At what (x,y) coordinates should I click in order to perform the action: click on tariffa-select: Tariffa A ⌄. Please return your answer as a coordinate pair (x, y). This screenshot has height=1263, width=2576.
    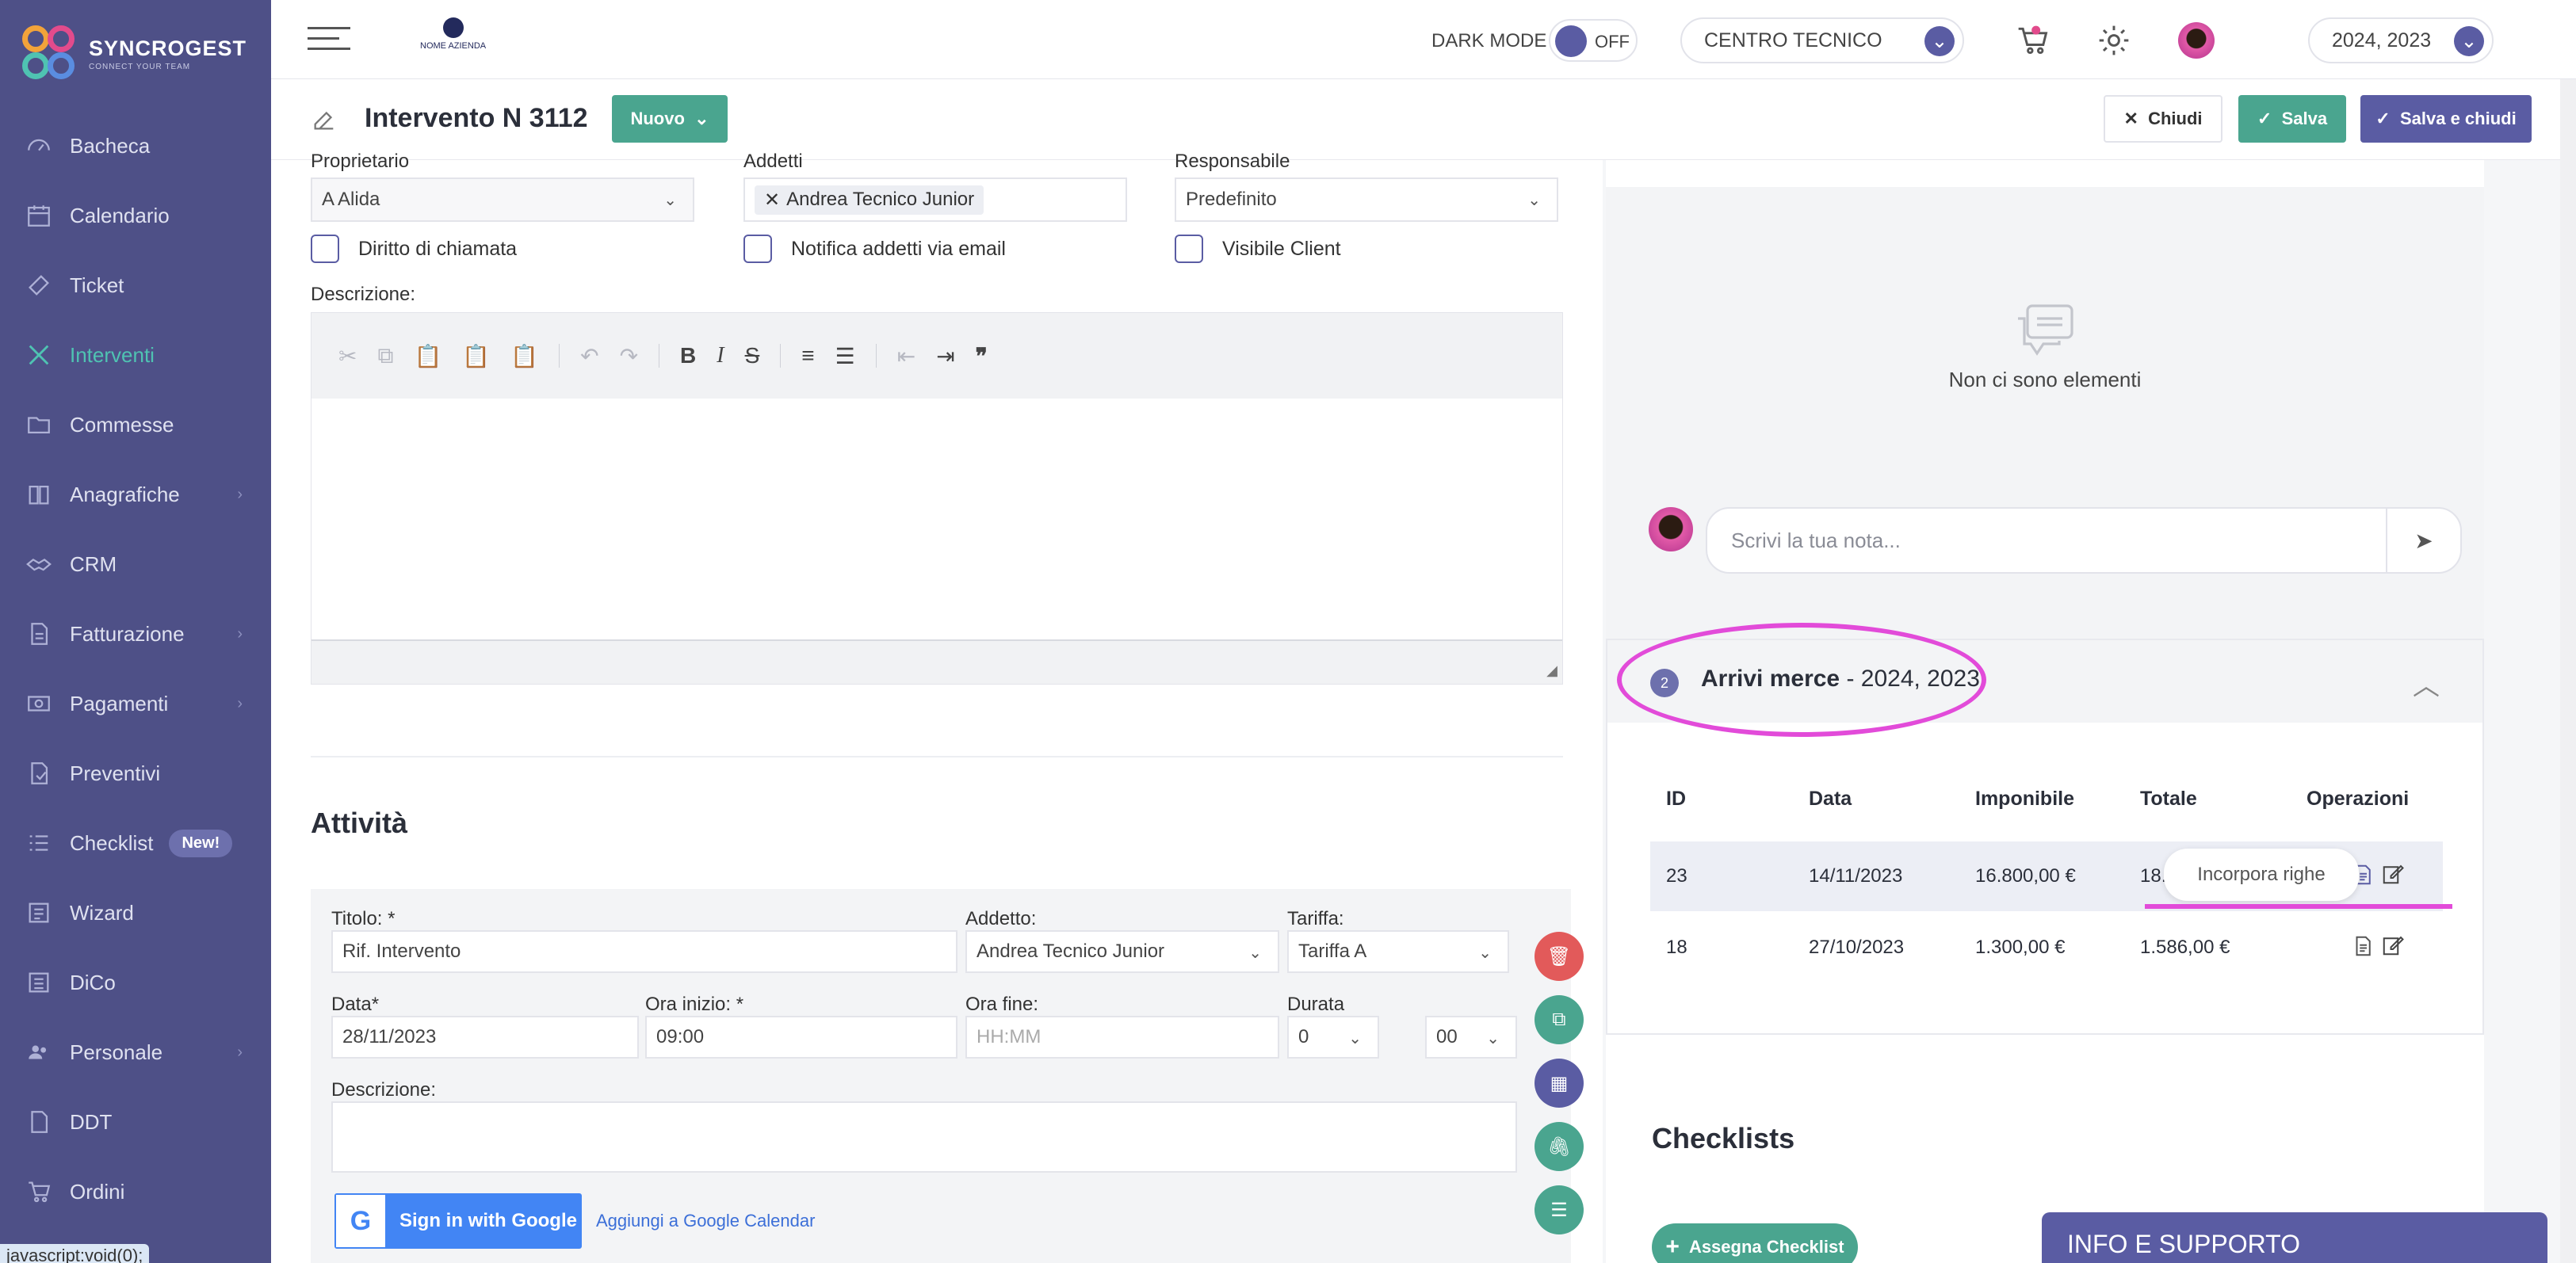
    Looking at the image, I should click on (1398, 951).